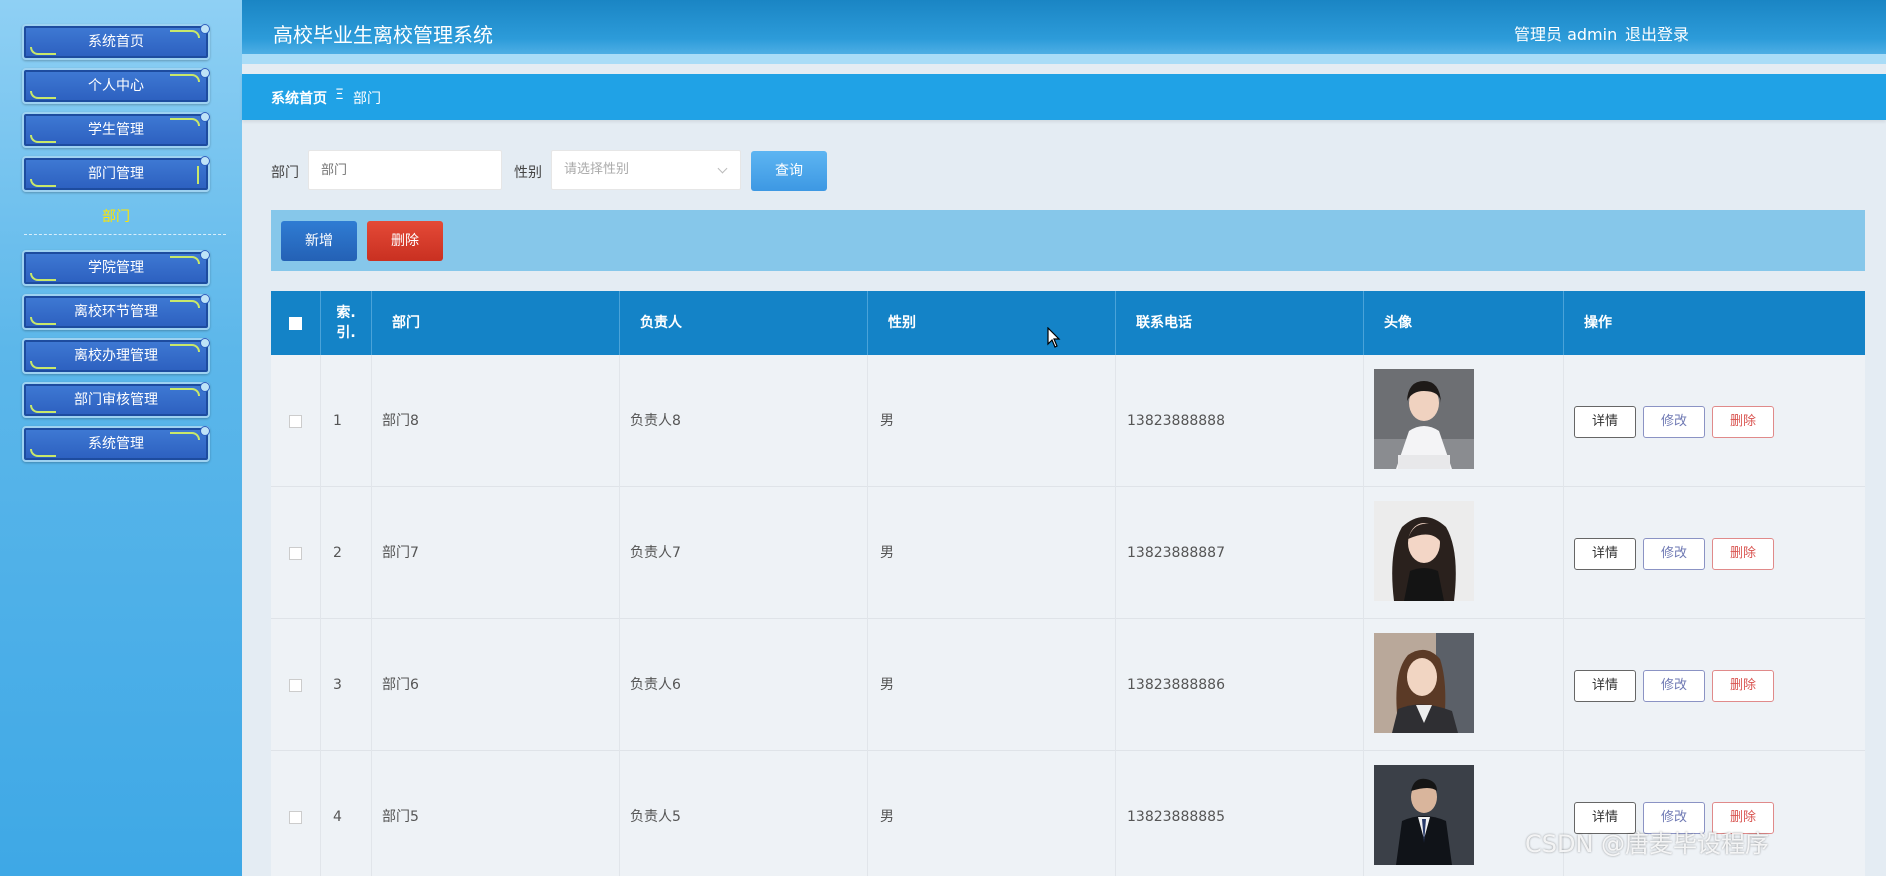 This screenshot has width=1886, height=876. Describe the element at coordinates (1240, 323) in the screenshot. I see `column-header-phone: 联系电话` at that location.